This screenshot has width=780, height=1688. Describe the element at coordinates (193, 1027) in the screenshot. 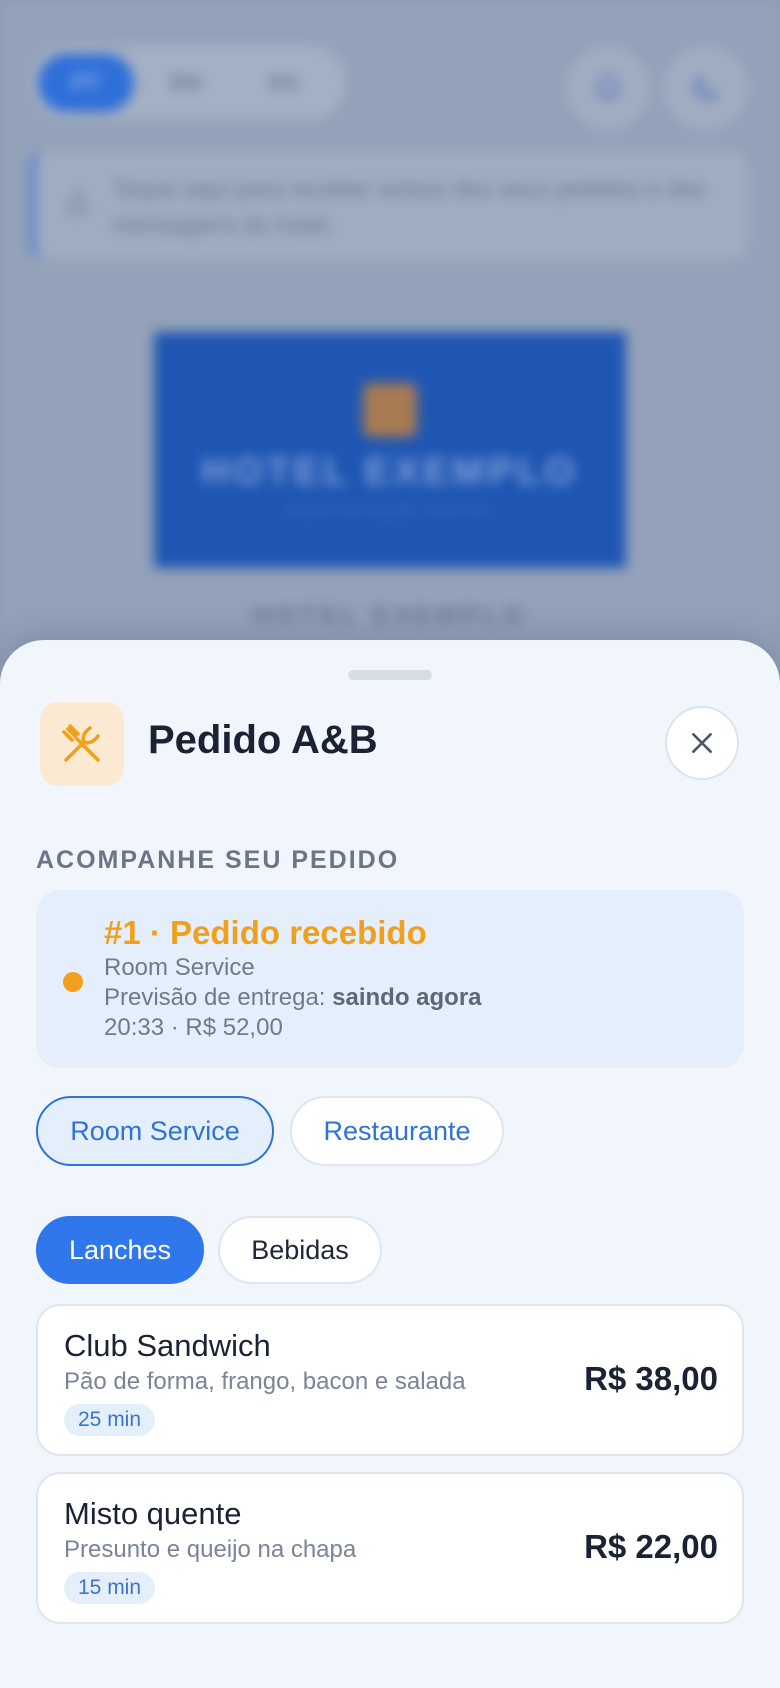

I see `order-meta: 20:33 · R$ 52,00` at that location.